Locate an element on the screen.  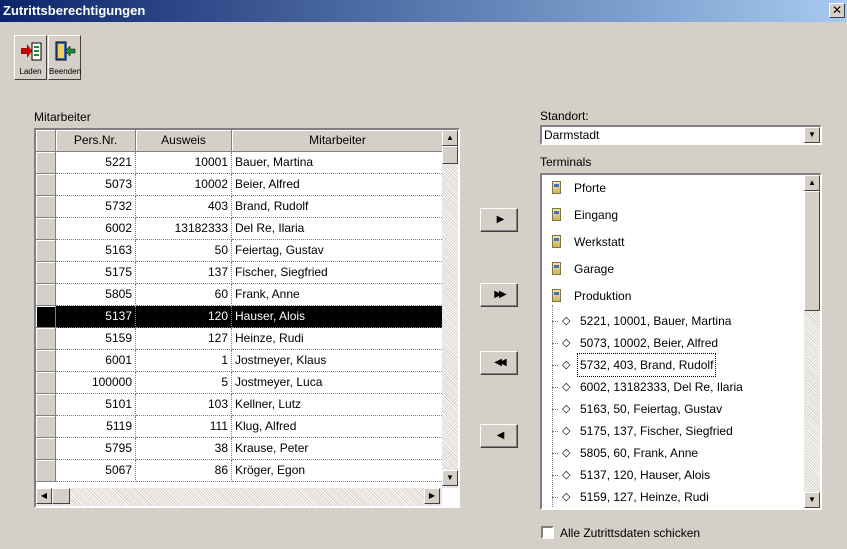
table-row: 5163 50 Feiertag, Gustav is located at coordinates (240, 251).